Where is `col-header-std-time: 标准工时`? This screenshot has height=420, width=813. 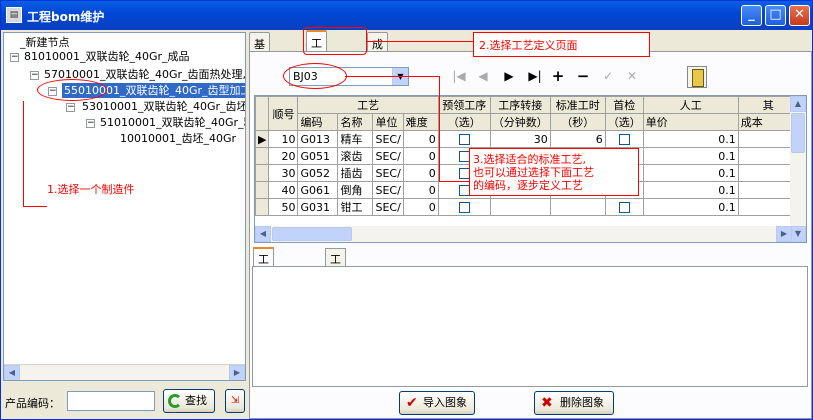
col-header-std-time: 标准工时 is located at coordinates (577, 105).